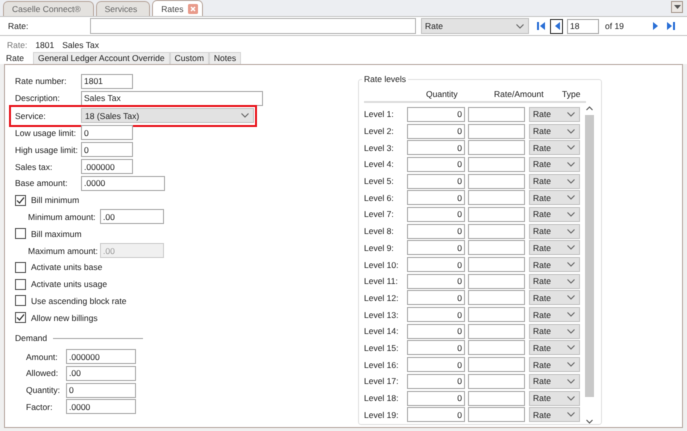 This screenshot has height=431, width=687. Describe the element at coordinates (178, 8) in the screenshot. I see `document-tab: Rates` at that location.